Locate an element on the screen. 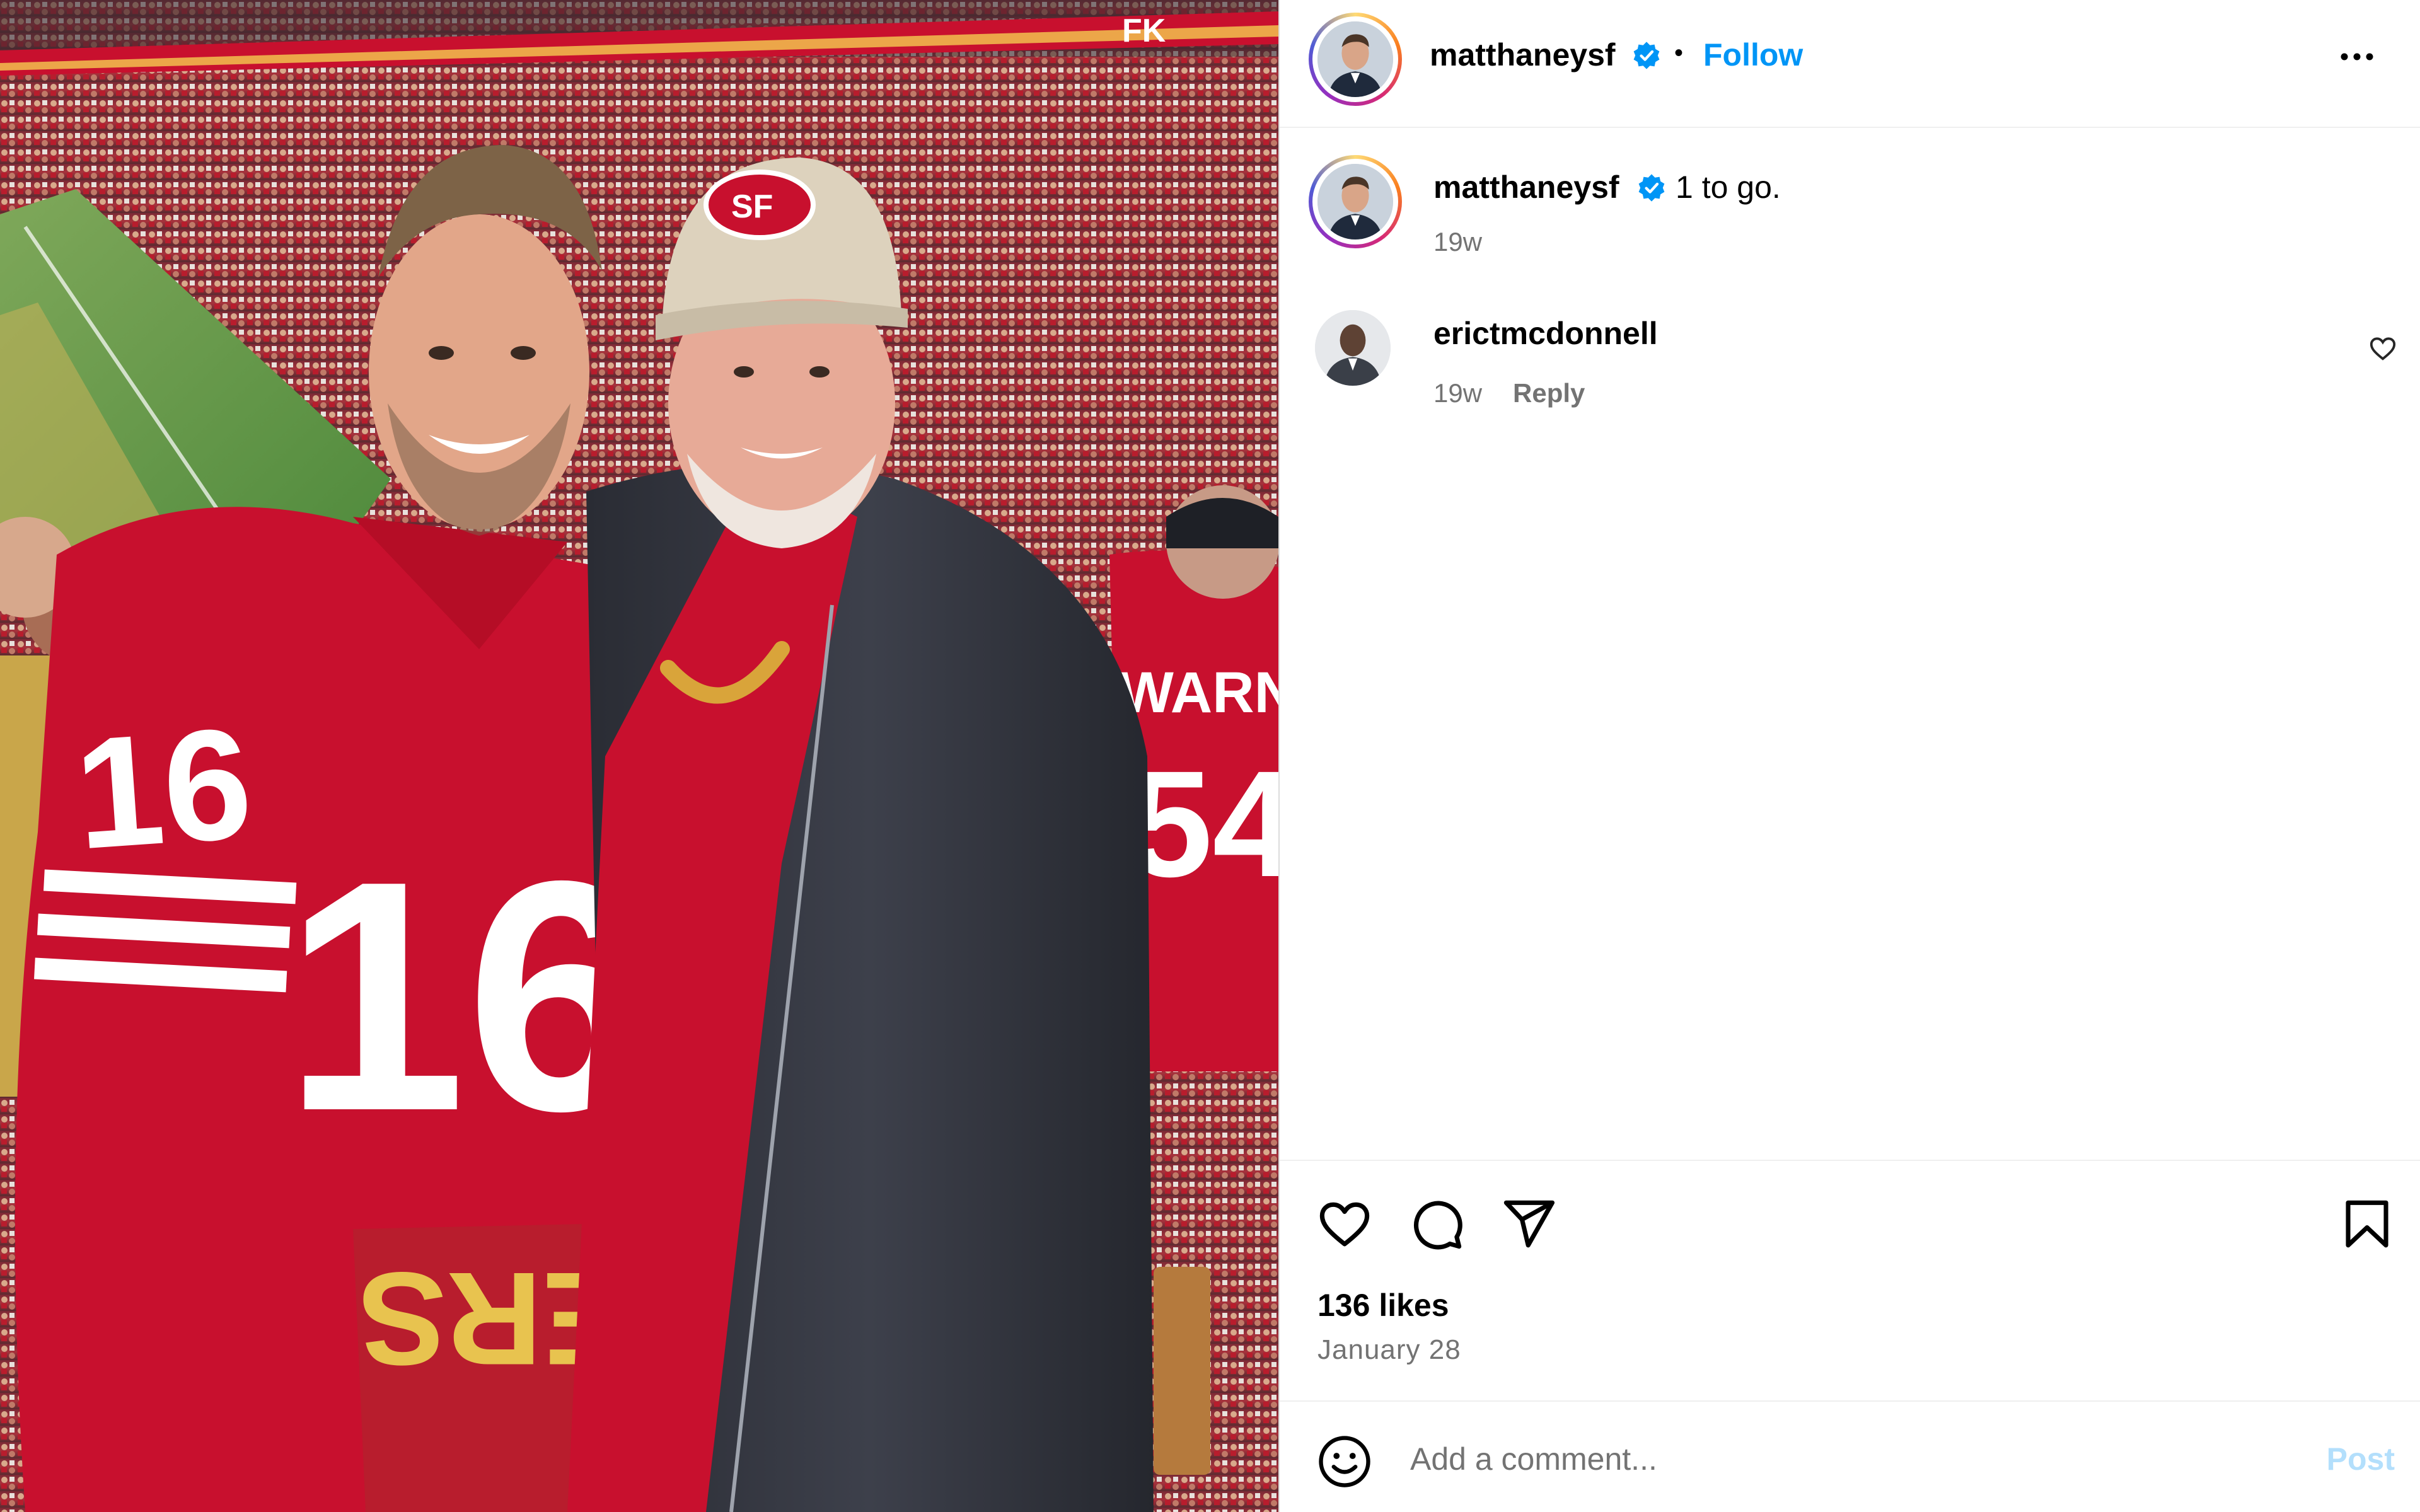 The image size is (2420, 1512). comment-icon is located at coordinates (1436, 1224).